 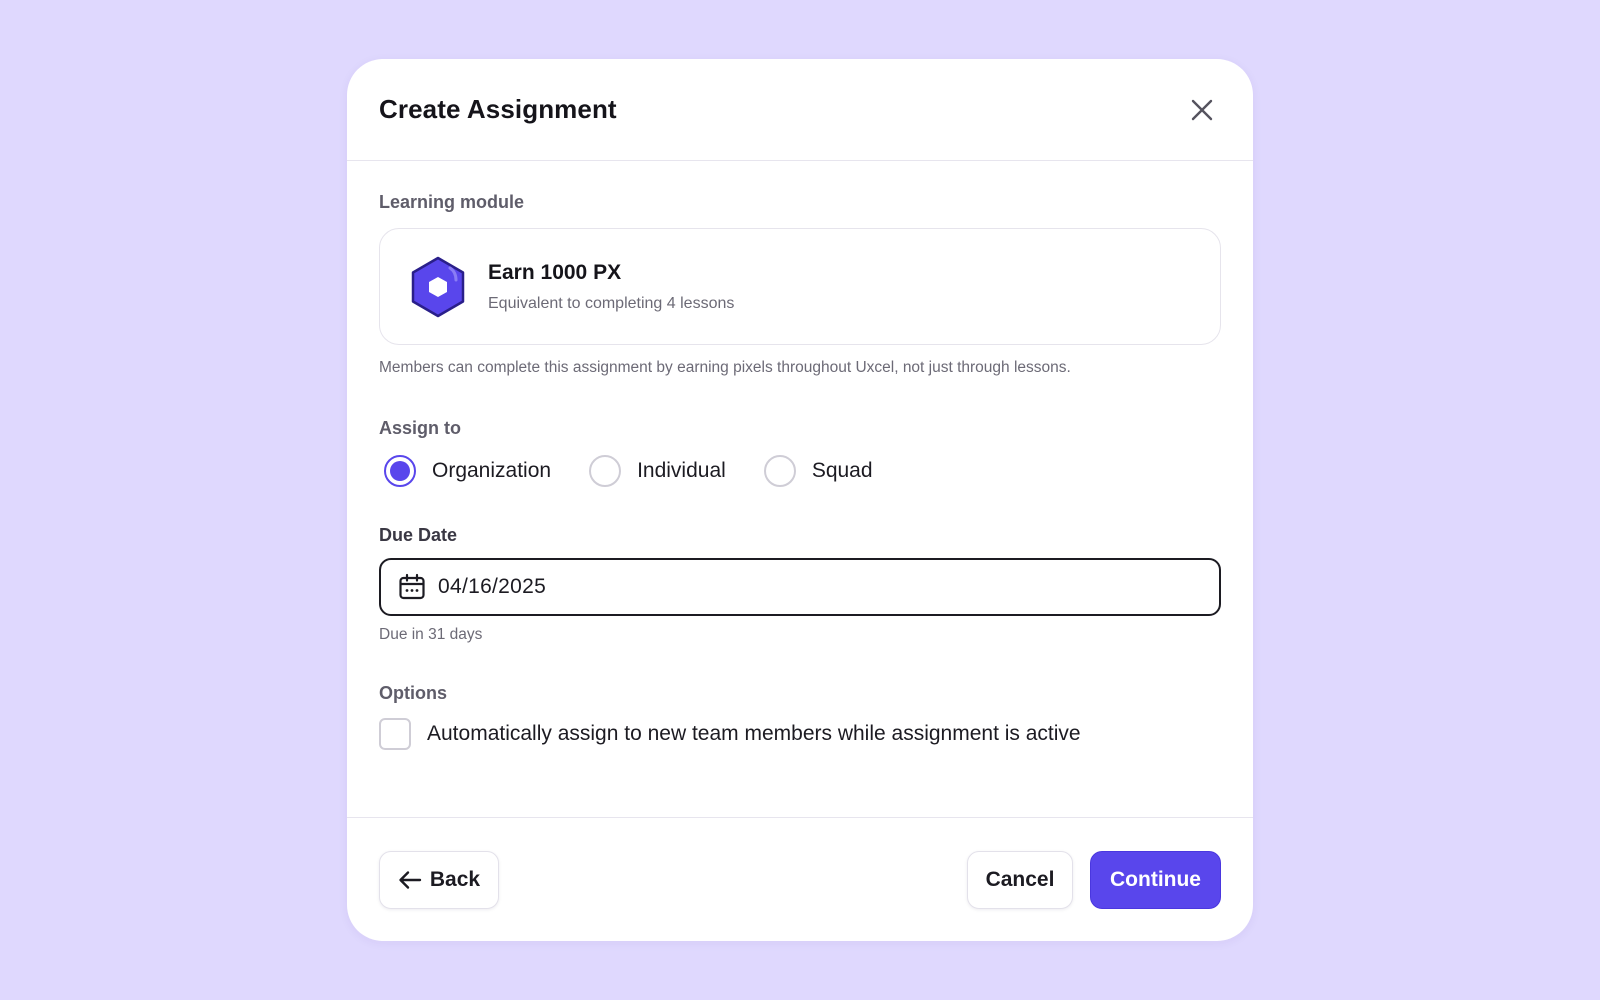 I want to click on back-button-label: Back, so click(x=455, y=879).